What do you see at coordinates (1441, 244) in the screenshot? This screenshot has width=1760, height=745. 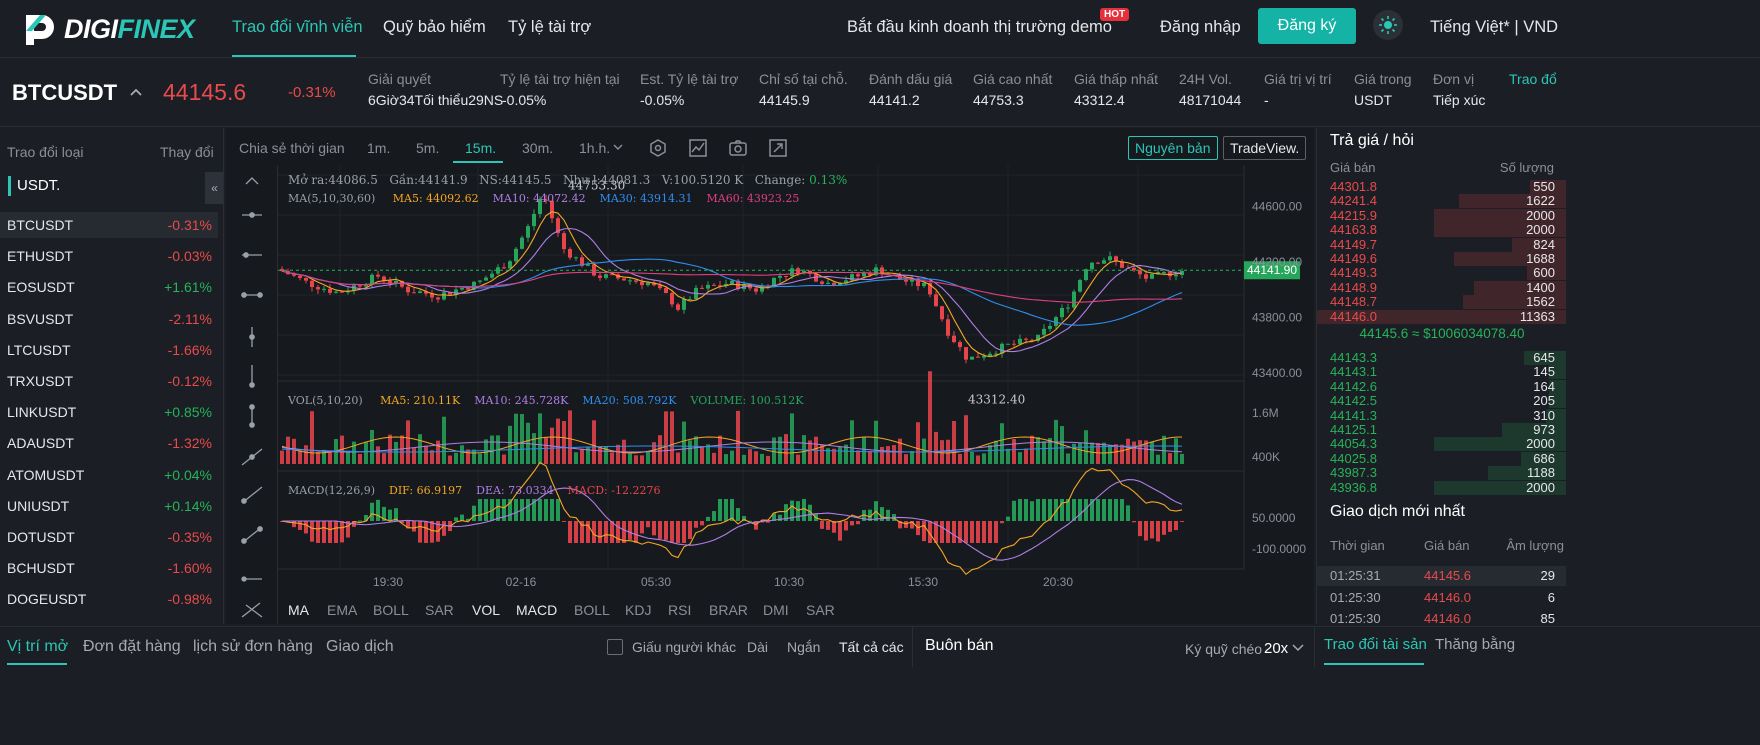 I see `ask-row: 44149.7 824` at bounding box center [1441, 244].